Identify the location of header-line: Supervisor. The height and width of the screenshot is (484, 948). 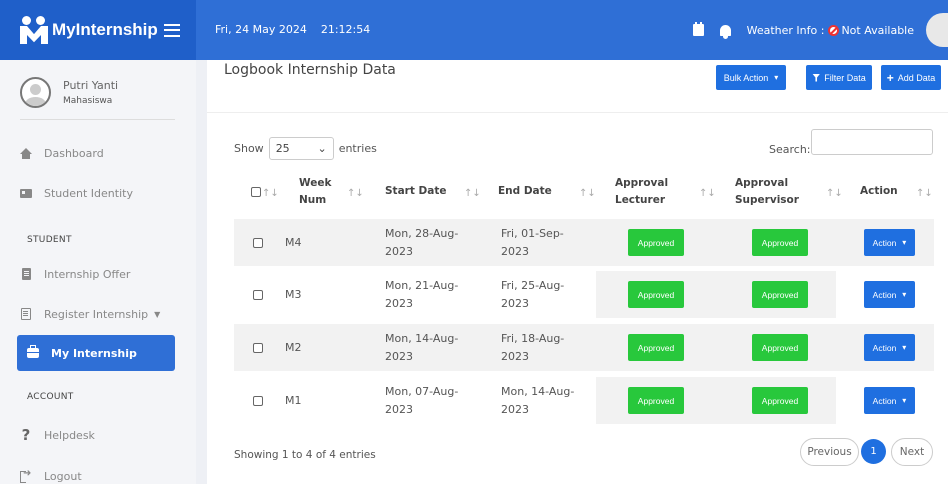
(767, 199).